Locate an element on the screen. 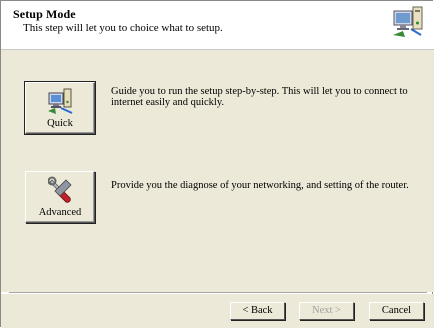 The image size is (435, 329). advanced-setup-button: Advanced is located at coordinates (60, 197).